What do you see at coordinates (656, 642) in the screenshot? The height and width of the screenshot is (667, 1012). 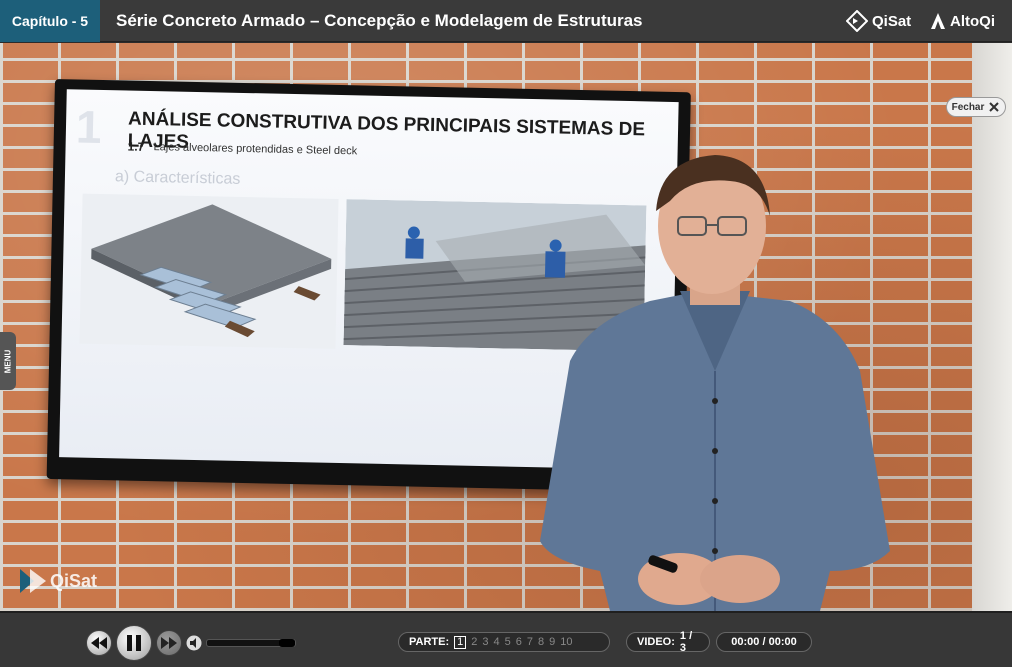 I see `video-label: VIDEO:` at bounding box center [656, 642].